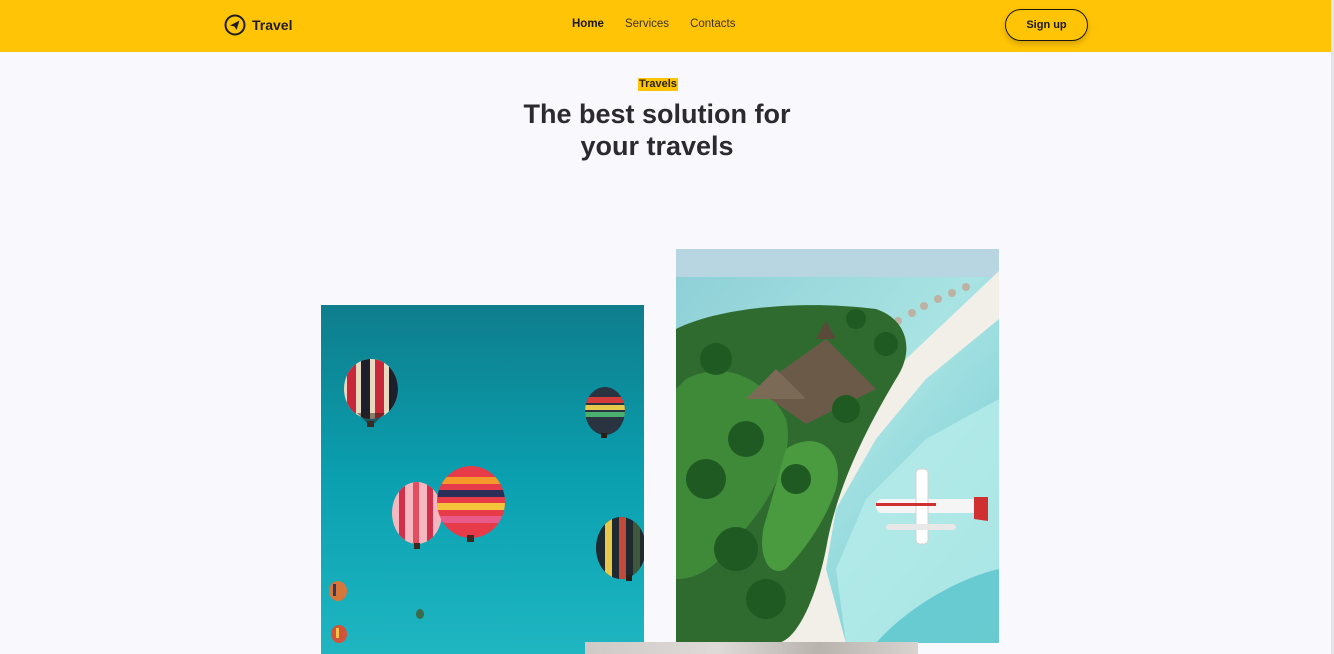 The image size is (1334, 654). I want to click on top-navbar: Travel Home Services Contacts Sign up, so click(667, 26).